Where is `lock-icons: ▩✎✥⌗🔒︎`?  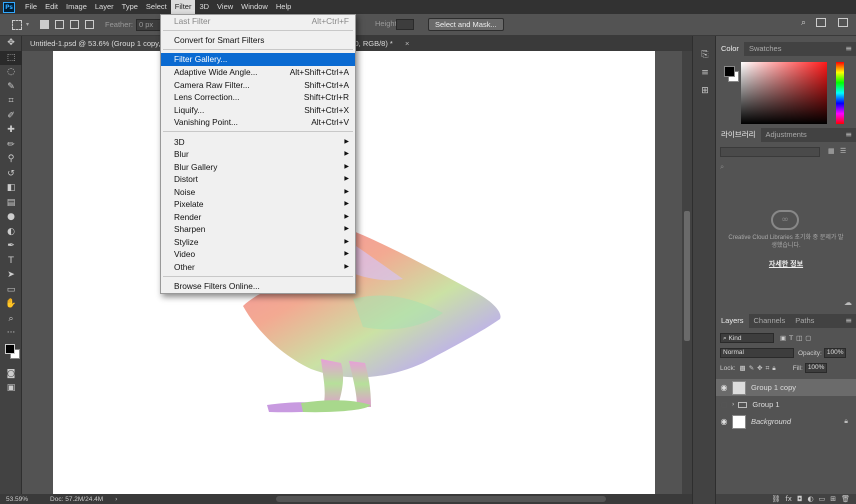
lock-icons: ▩✎✥⌗🔒︎ is located at coordinates (759, 368).